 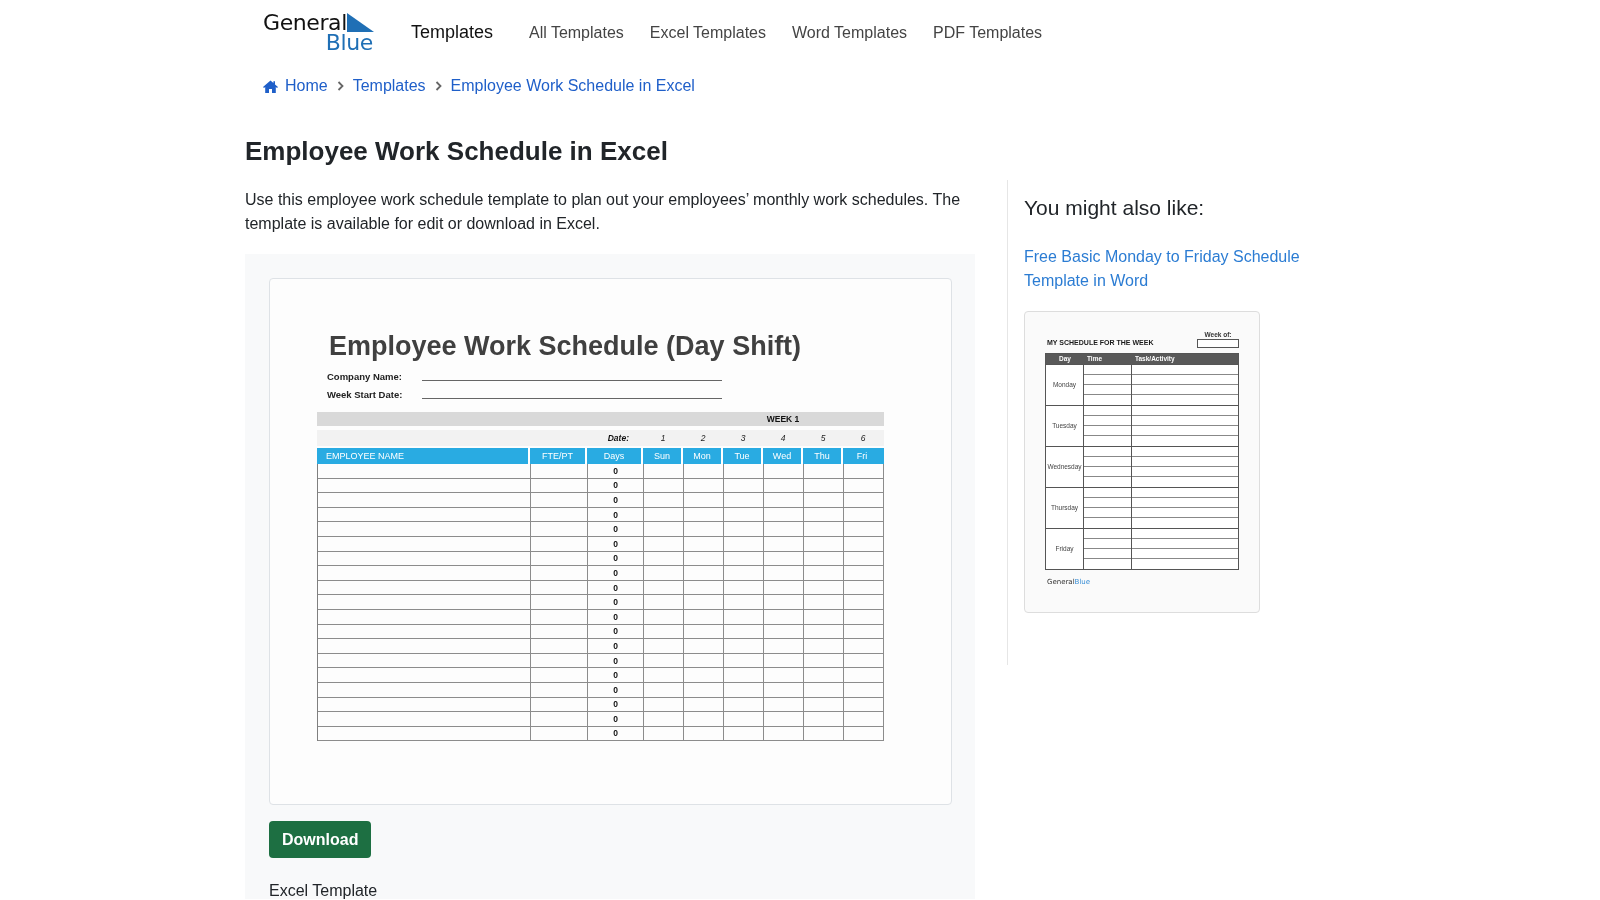 What do you see at coordinates (783, 456) in the screenshot?
I see `column-header: Wed` at bounding box center [783, 456].